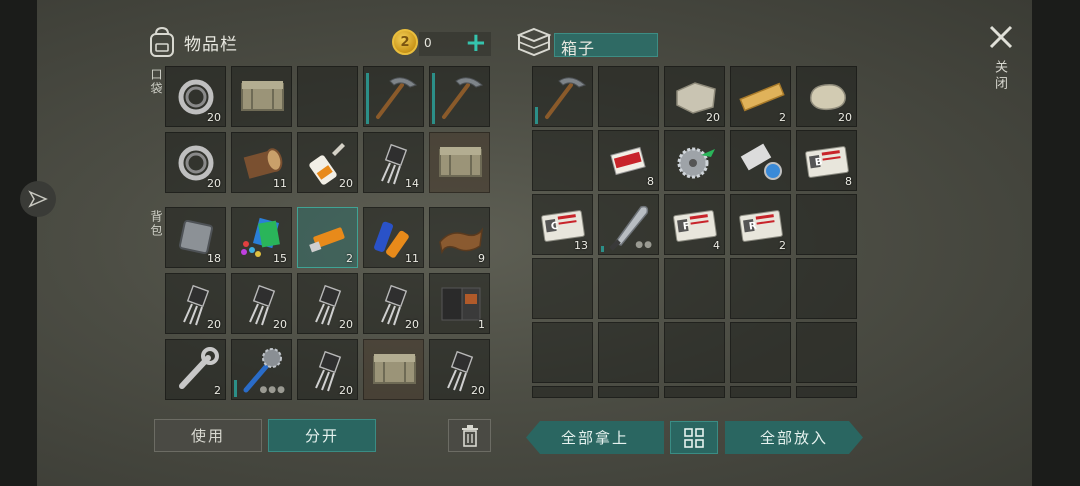 The height and width of the screenshot is (486, 1080). Describe the element at coordinates (848, 181) in the screenshot. I see `item-count: 8` at that location.